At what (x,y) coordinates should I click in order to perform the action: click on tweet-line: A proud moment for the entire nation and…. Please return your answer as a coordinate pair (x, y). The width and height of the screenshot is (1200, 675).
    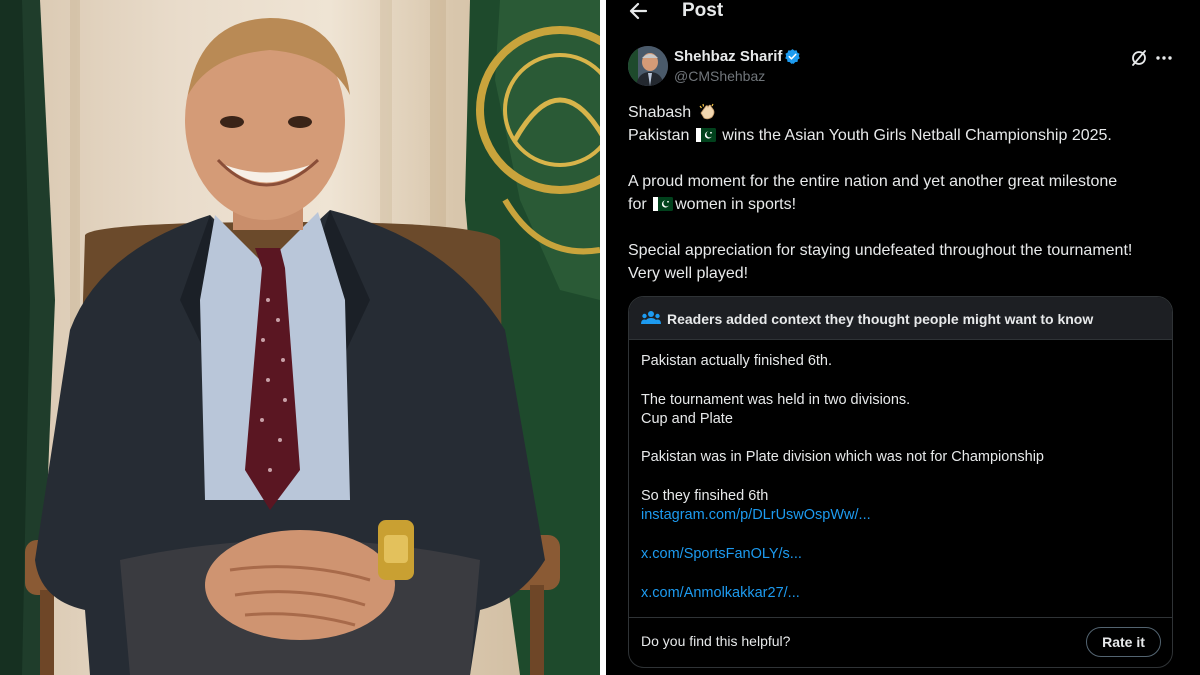
    Looking at the image, I should click on (873, 181).